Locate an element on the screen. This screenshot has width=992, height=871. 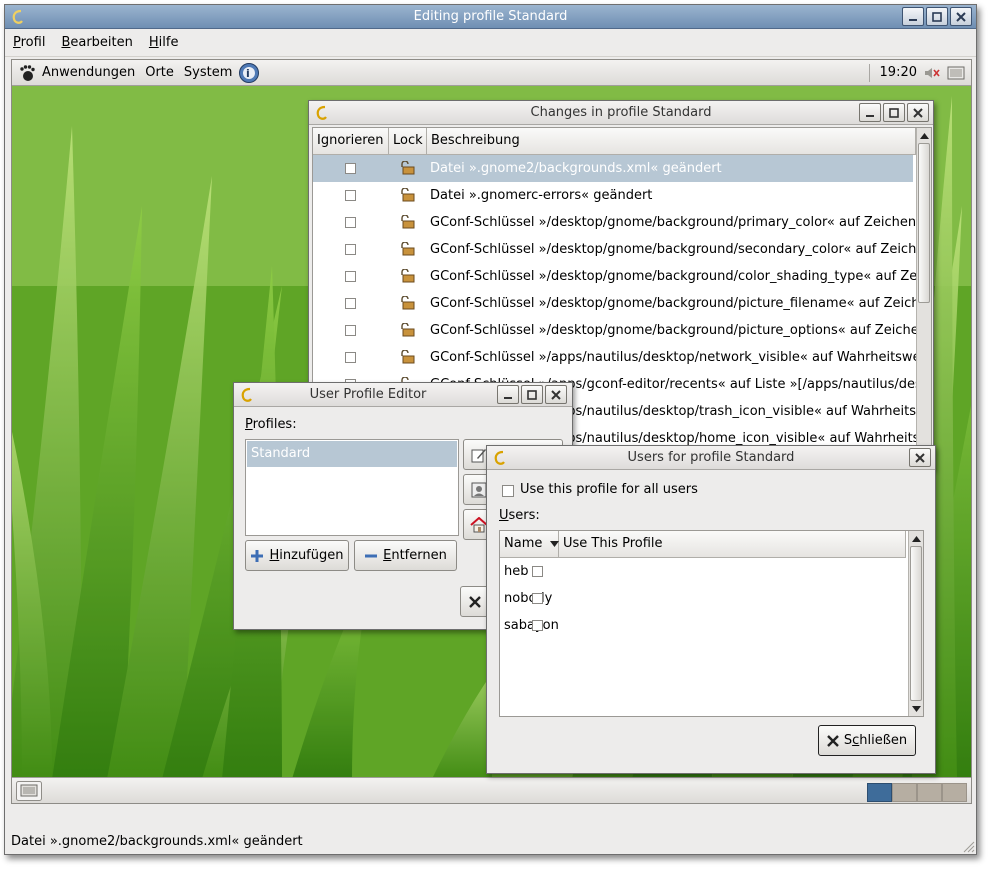
main-title: Editing profile Standard is located at coordinates (490, 16).